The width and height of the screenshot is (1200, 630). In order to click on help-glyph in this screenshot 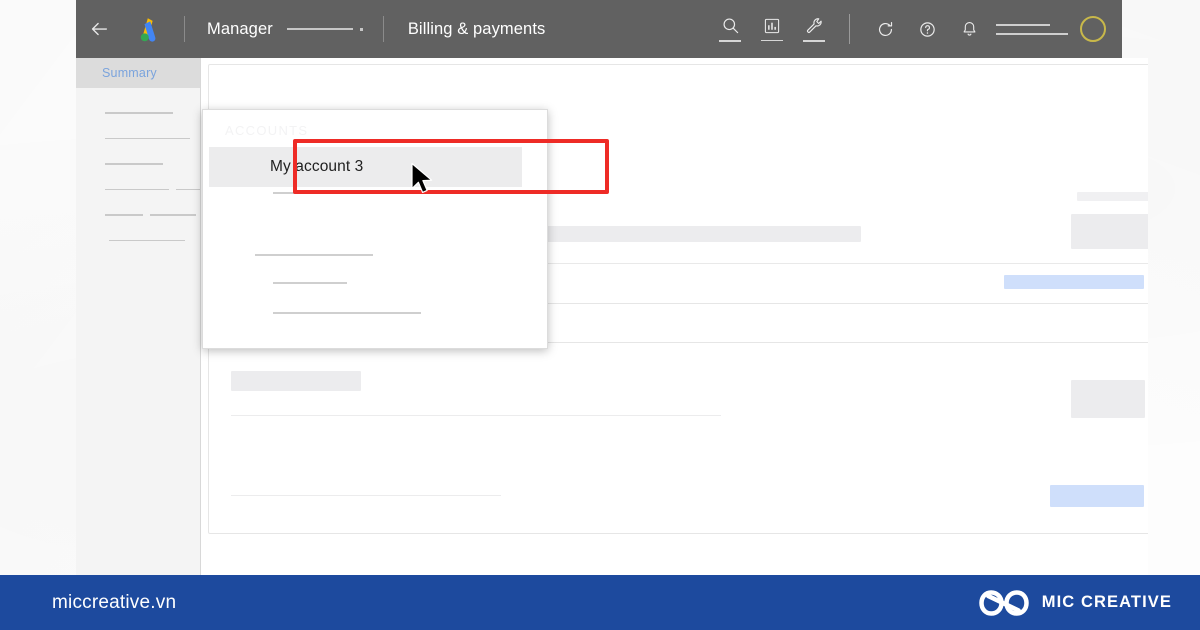, I will do `click(927, 29)`.